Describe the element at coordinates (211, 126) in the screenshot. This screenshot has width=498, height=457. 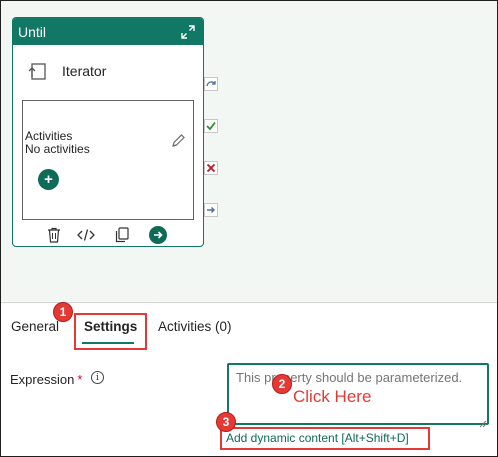
I see `success-connector-icon` at that location.